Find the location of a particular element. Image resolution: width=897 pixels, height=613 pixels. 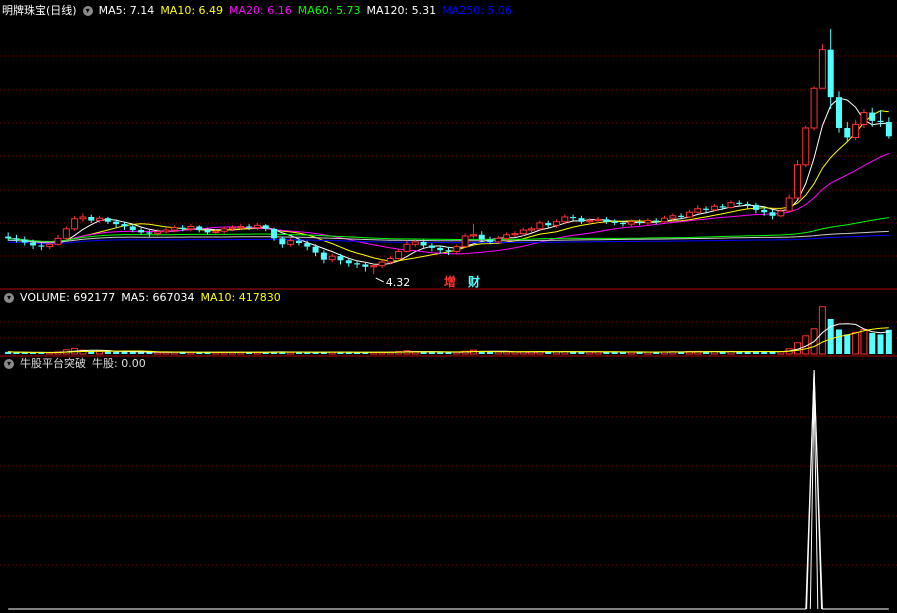

volume-ma10-line is located at coordinates (448, 340).